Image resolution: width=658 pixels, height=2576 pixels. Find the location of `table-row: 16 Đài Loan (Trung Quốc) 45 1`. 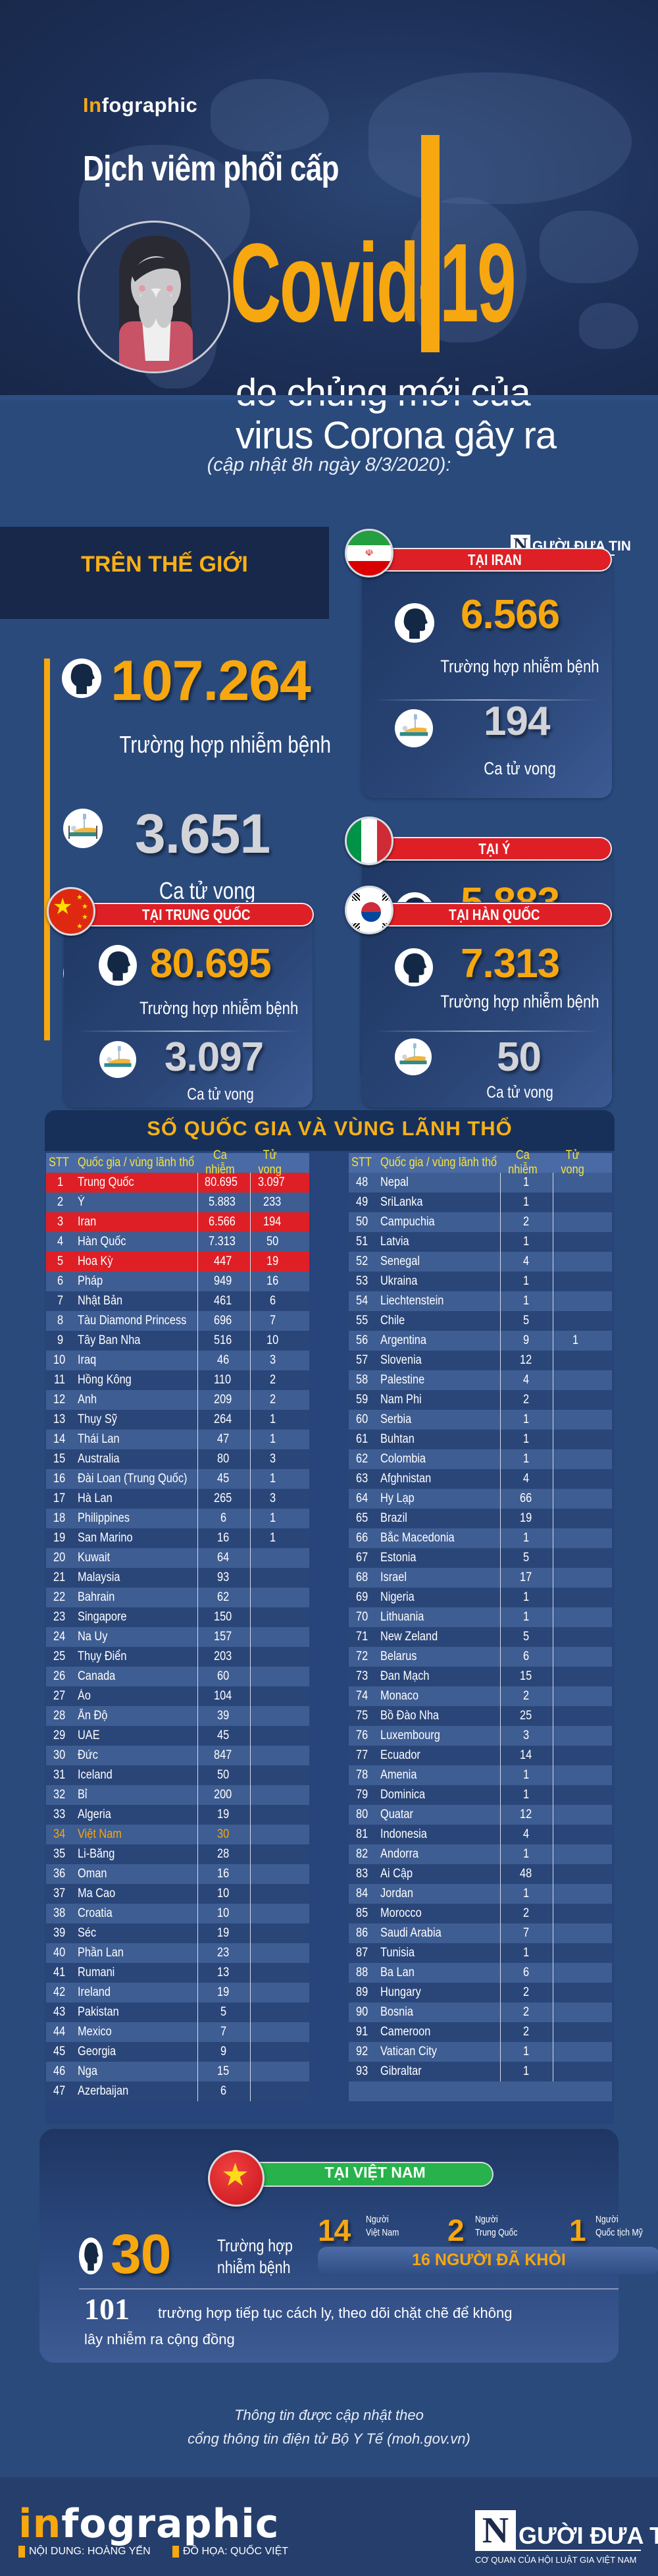

table-row: 16 Đài Loan (Trung Quốc) 45 1 is located at coordinates (178, 1479).